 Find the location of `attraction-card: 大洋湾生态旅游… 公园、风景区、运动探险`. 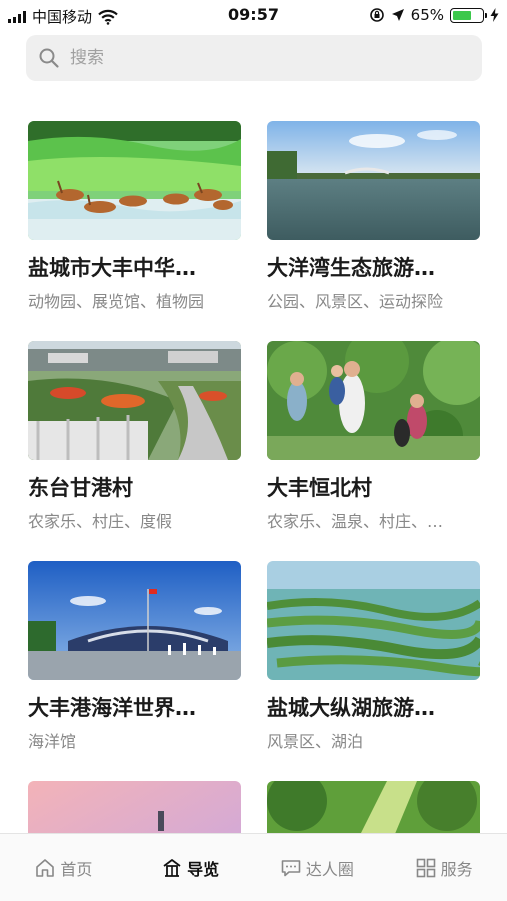

attraction-card: 大洋湾生态旅游… 公园、风景区、运动探险 is located at coordinates (373, 216).